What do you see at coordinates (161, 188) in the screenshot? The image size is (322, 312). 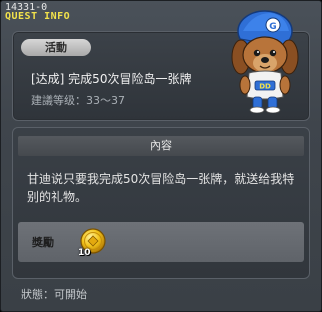 I see `quest-description: 甘迪说只要我完成50次冒险岛一张牌，就送给我特别的礼物。` at bounding box center [161, 188].